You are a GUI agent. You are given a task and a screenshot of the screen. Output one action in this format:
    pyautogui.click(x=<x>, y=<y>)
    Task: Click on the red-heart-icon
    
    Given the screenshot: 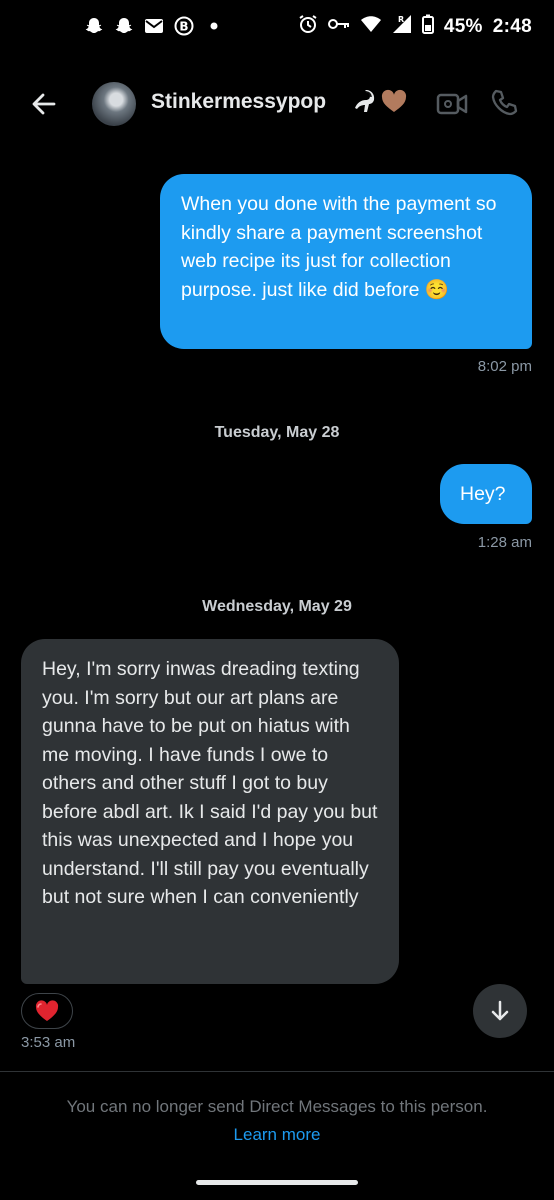 What is the action you would take?
    pyautogui.click(x=47, y=1010)
    